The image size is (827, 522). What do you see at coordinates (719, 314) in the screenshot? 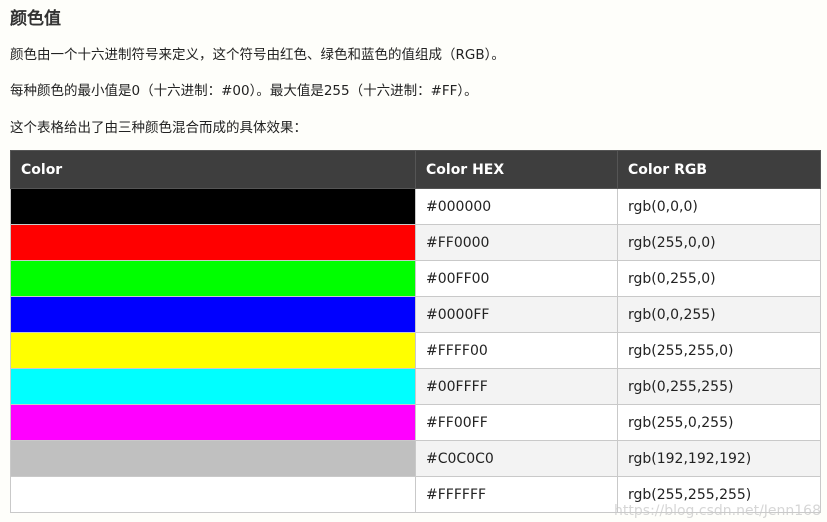
I see `rgb-cell: rgb(0,0,255)` at bounding box center [719, 314].